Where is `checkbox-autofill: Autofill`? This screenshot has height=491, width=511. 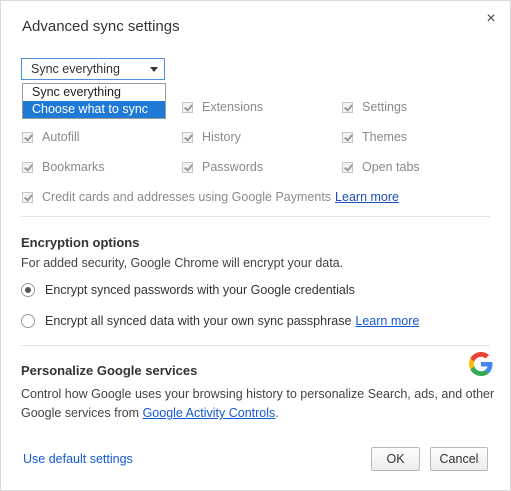
checkbox-autofill: Autofill is located at coordinates (51, 137).